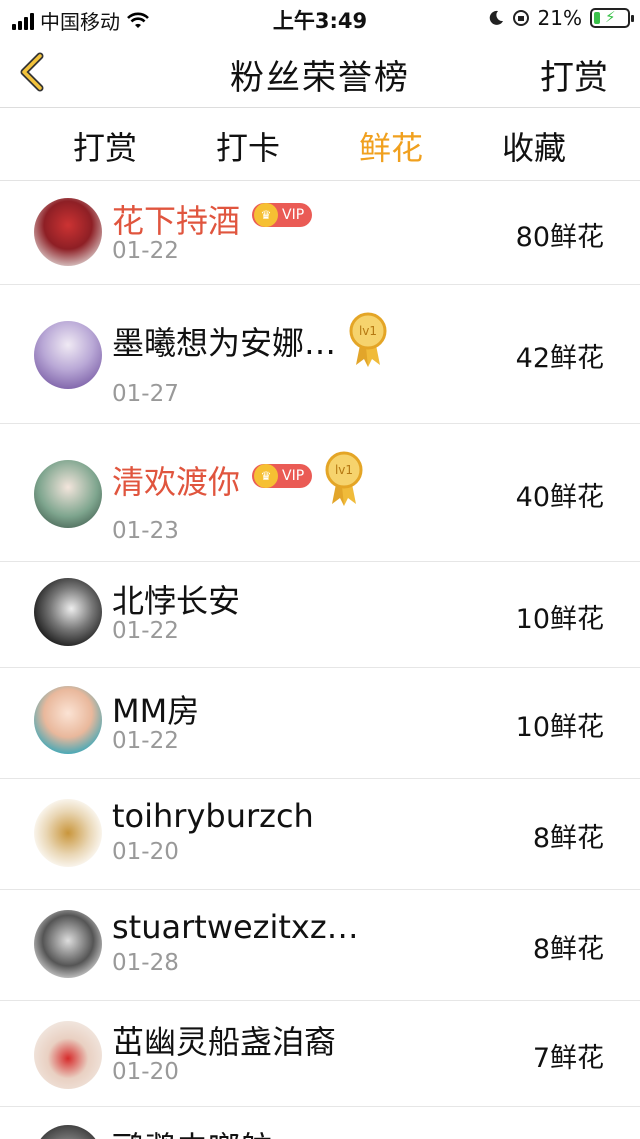  I want to click on list-item: 墨曦想为安娜… lv1 01-27 42鲜花, so click(320, 354).